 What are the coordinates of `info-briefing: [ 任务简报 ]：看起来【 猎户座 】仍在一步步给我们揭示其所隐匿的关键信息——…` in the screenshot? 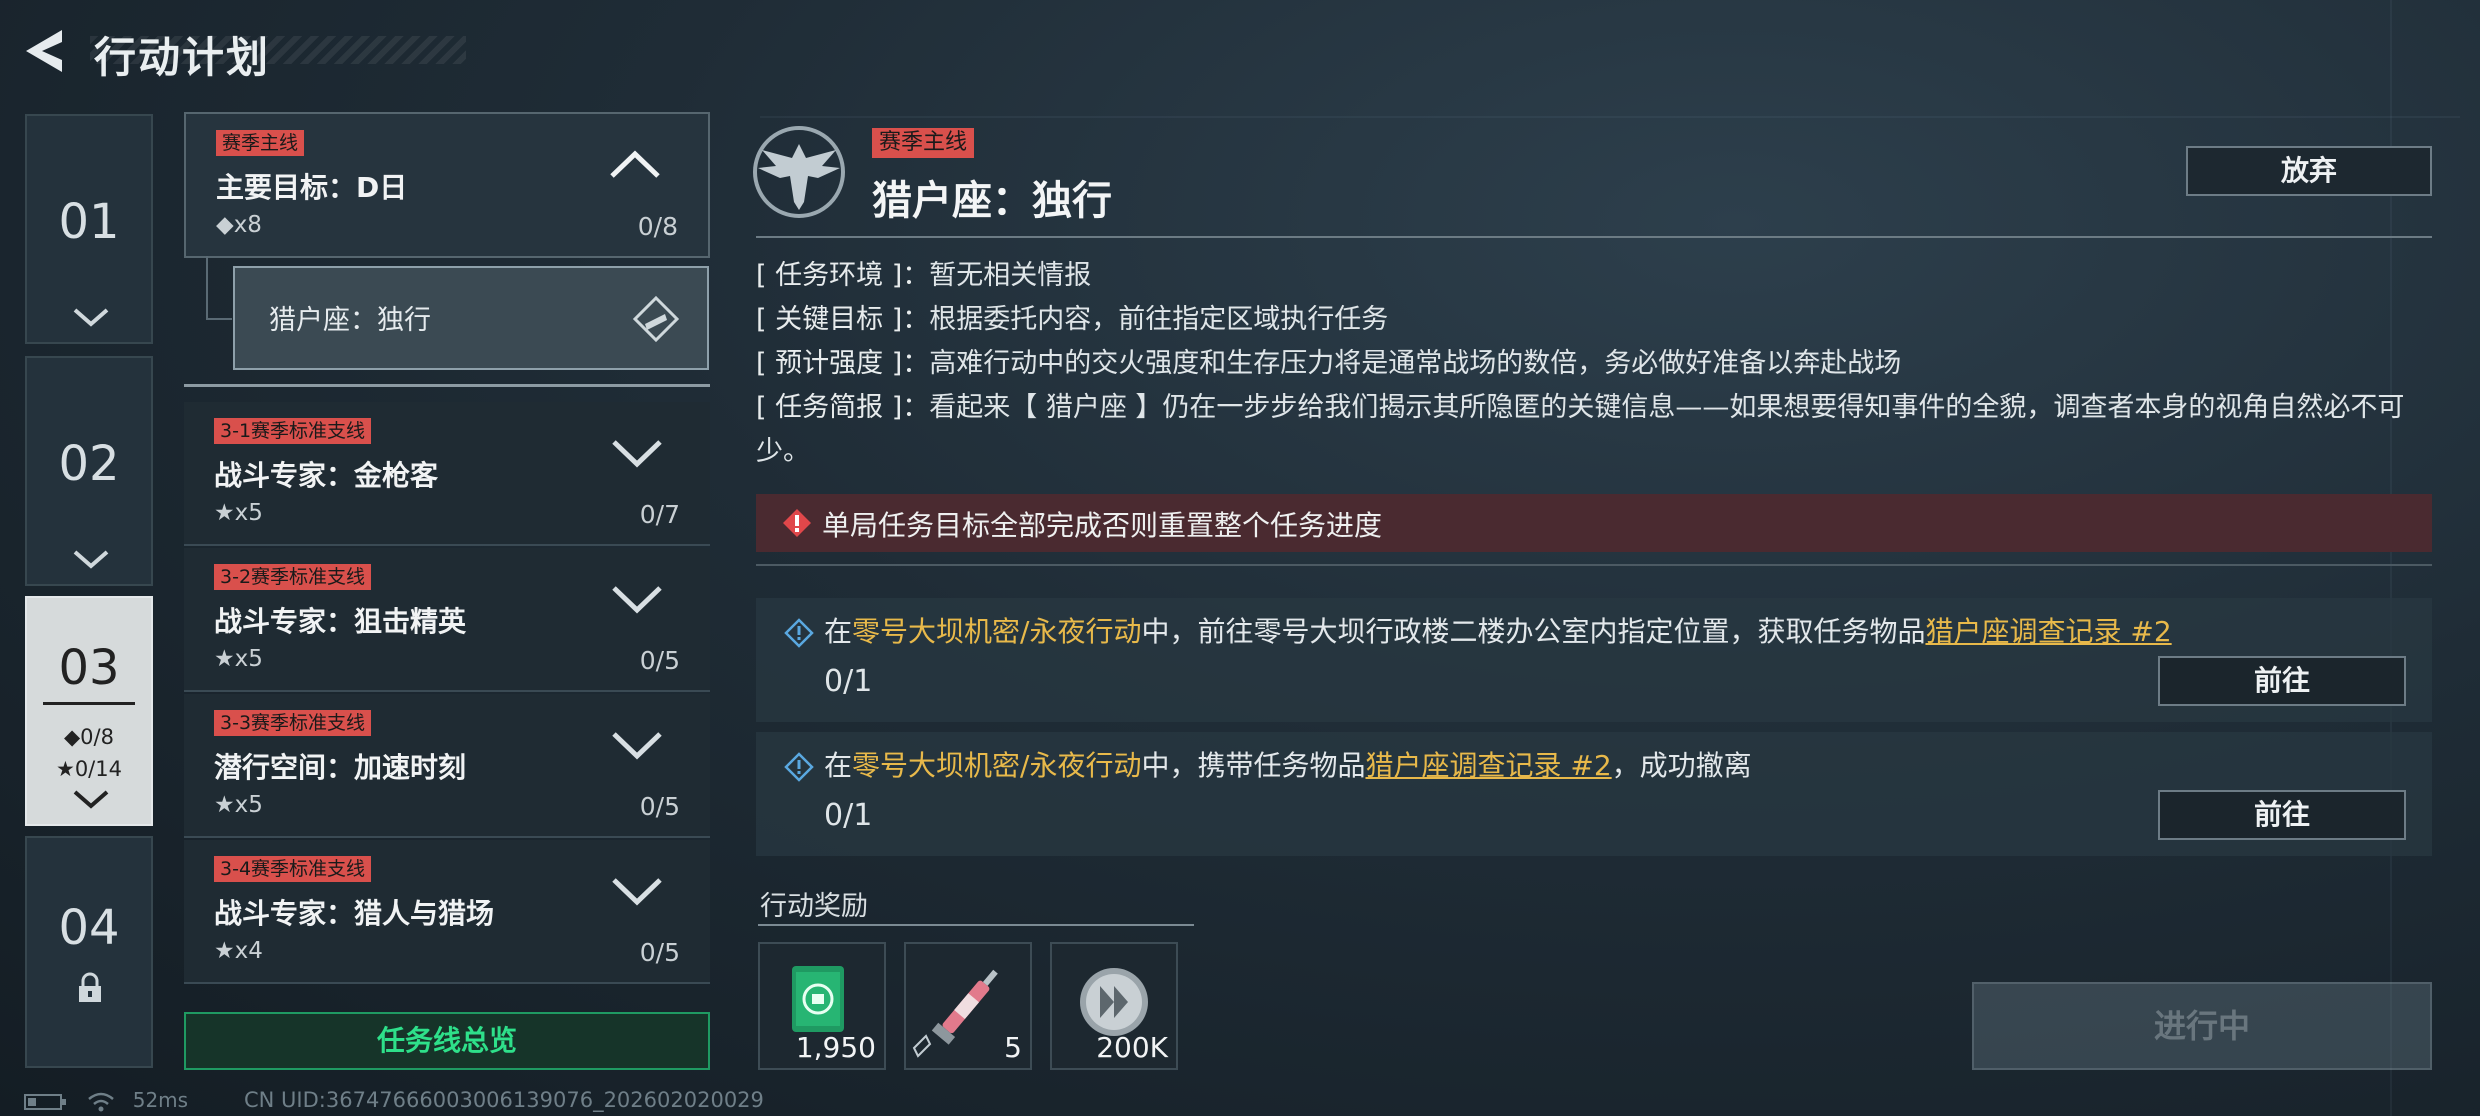 It's located at (1580, 429).